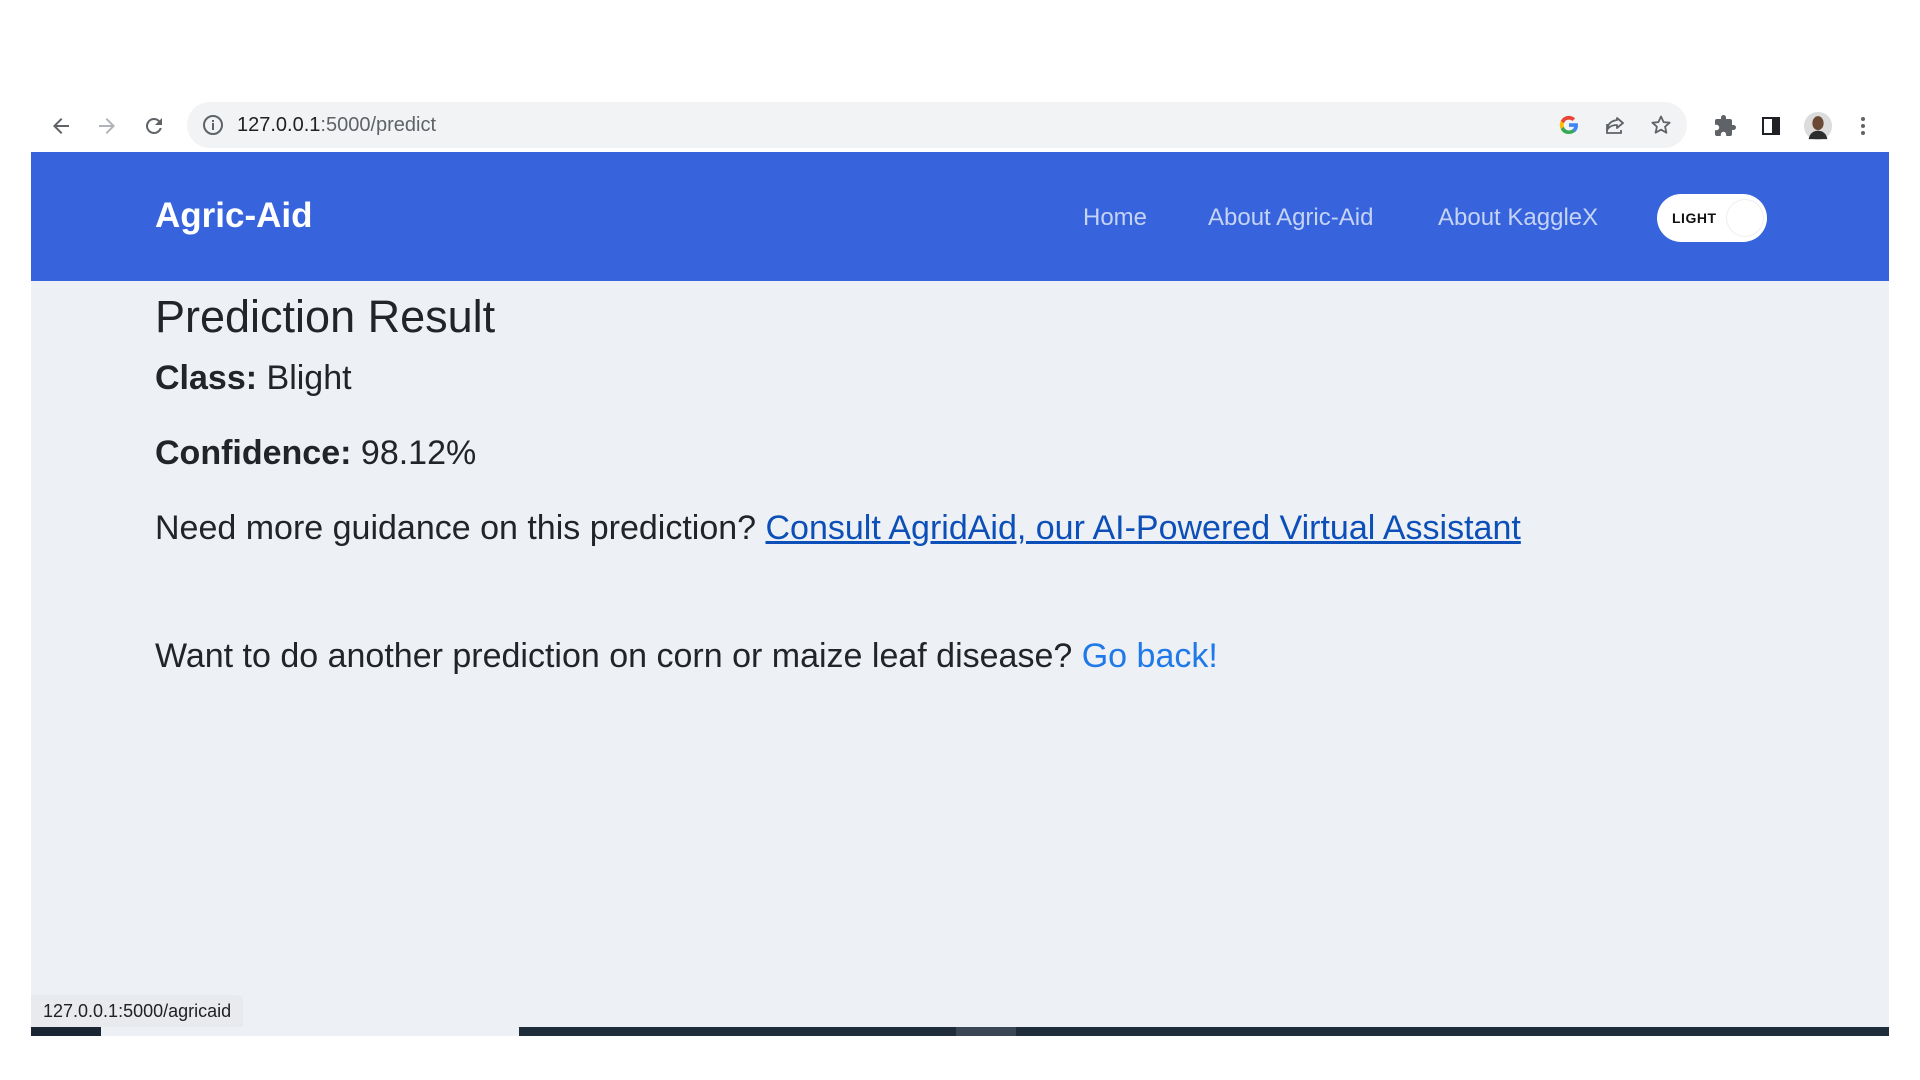 The width and height of the screenshot is (1920, 1080). What do you see at coordinates (234, 216) in the screenshot?
I see `brand-logo-link: Agric-Aid` at bounding box center [234, 216].